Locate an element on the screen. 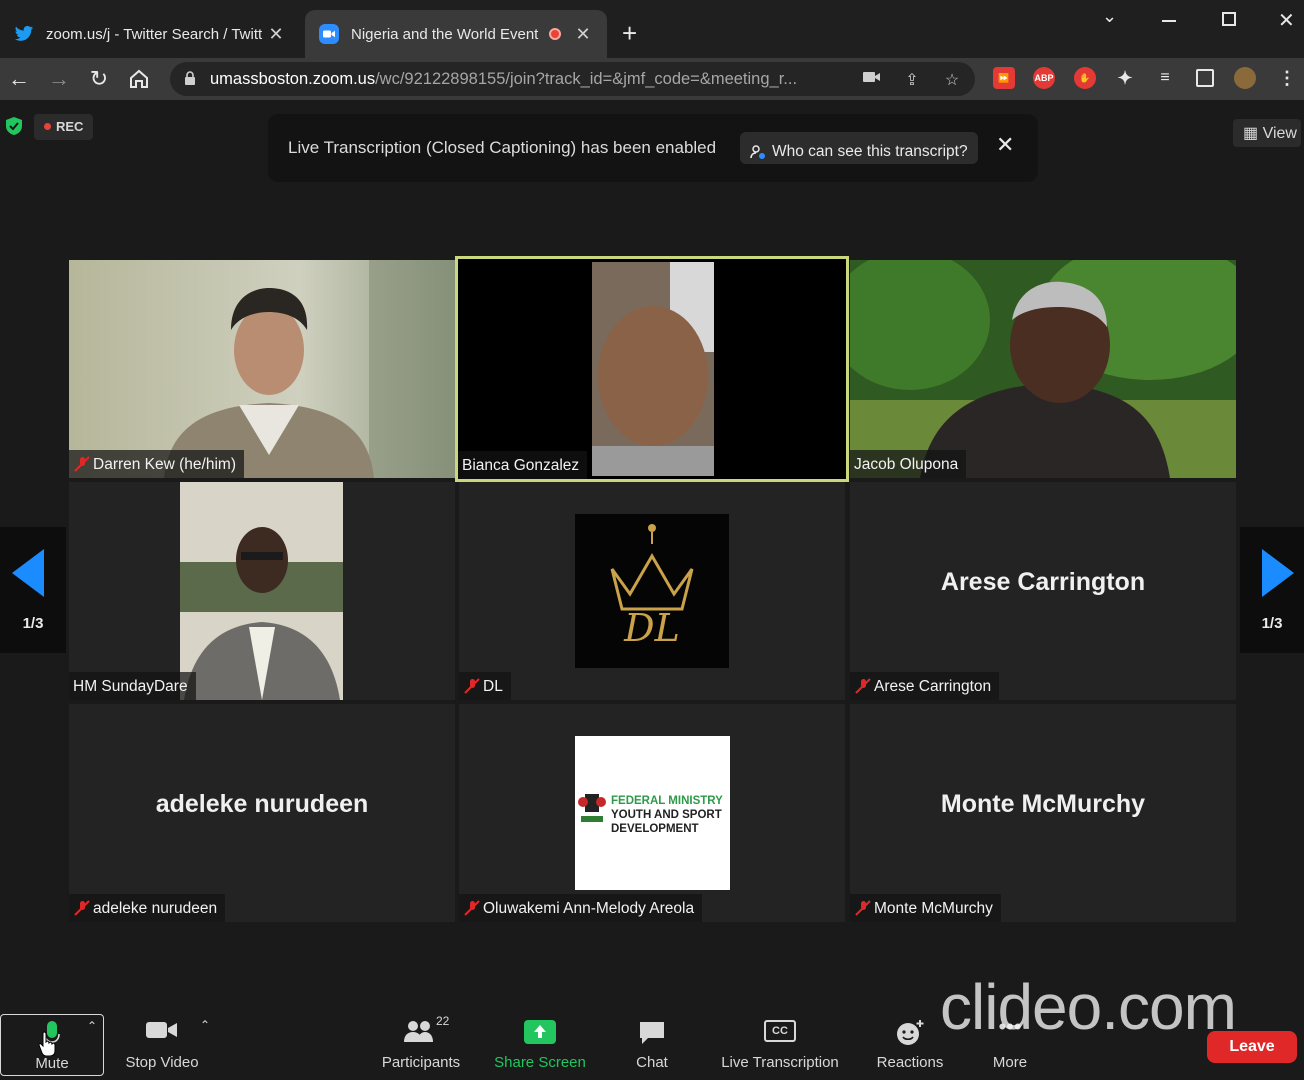 This screenshot has height=1080, width=1304. next-page-button: 1/3 is located at coordinates (1272, 590).